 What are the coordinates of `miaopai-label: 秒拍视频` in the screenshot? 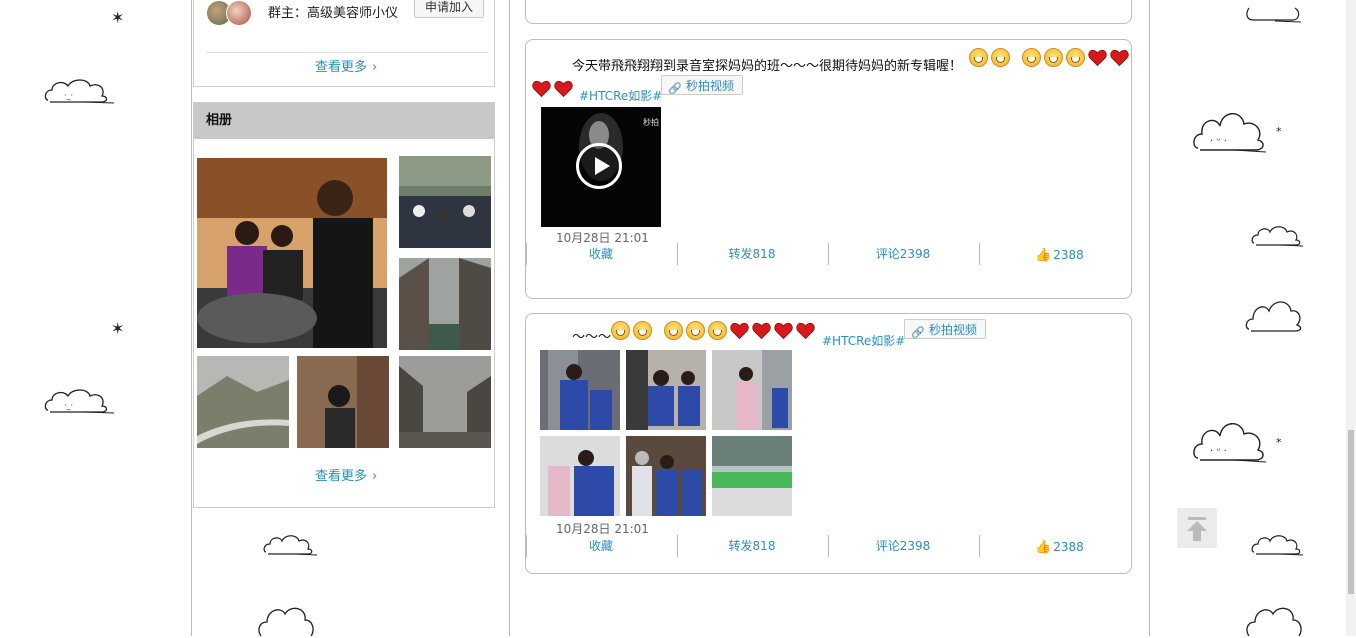 It's located at (710, 86).